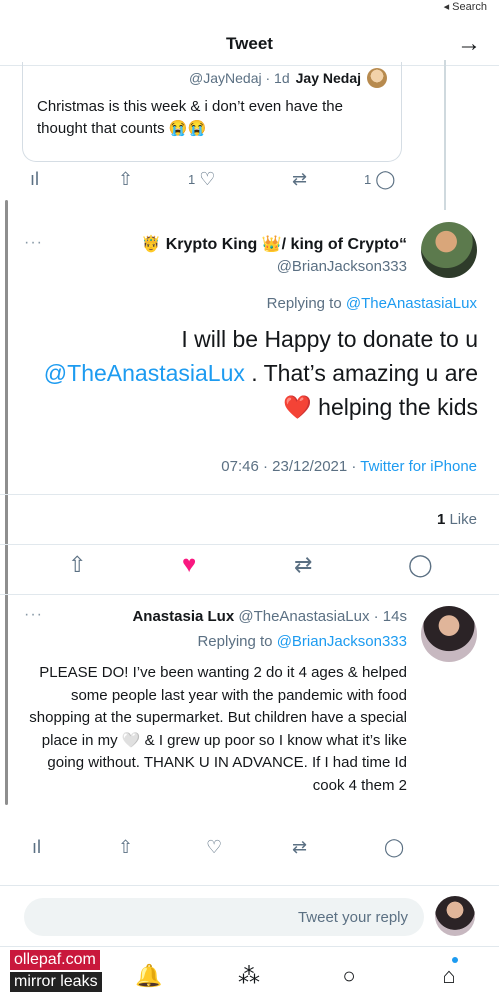  I want to click on top-header: Tweet →, so click(249, 44).